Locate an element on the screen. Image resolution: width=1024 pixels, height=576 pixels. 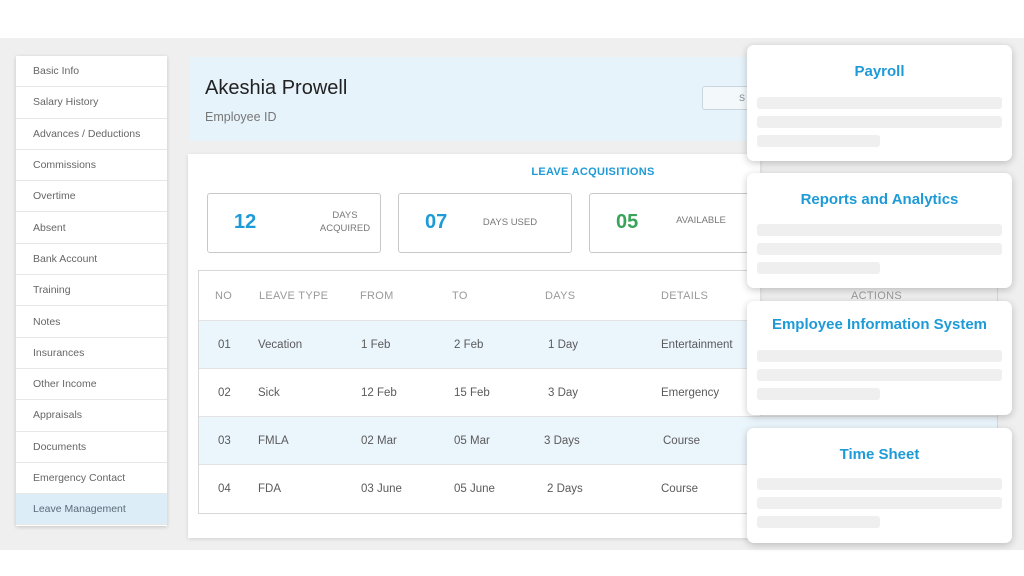
module-card-time-sheet: Time Sheet is located at coordinates (879, 485).